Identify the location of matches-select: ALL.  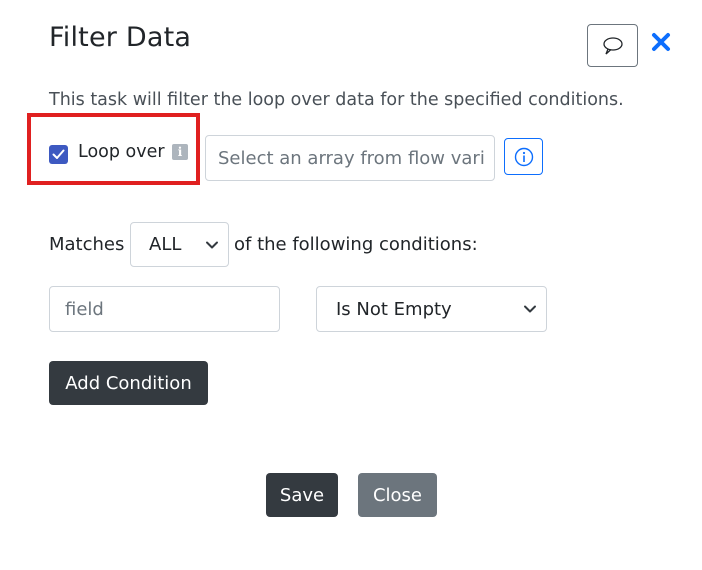
(179, 244).